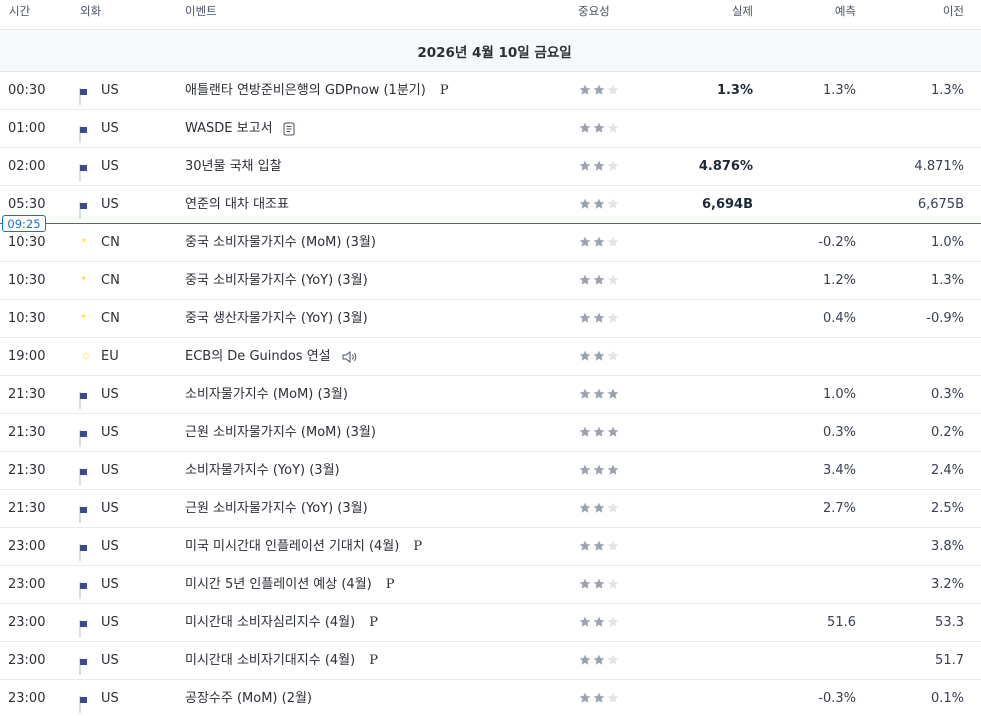  What do you see at coordinates (947, 280) in the screenshot?
I see `previous-value: 1.3%` at bounding box center [947, 280].